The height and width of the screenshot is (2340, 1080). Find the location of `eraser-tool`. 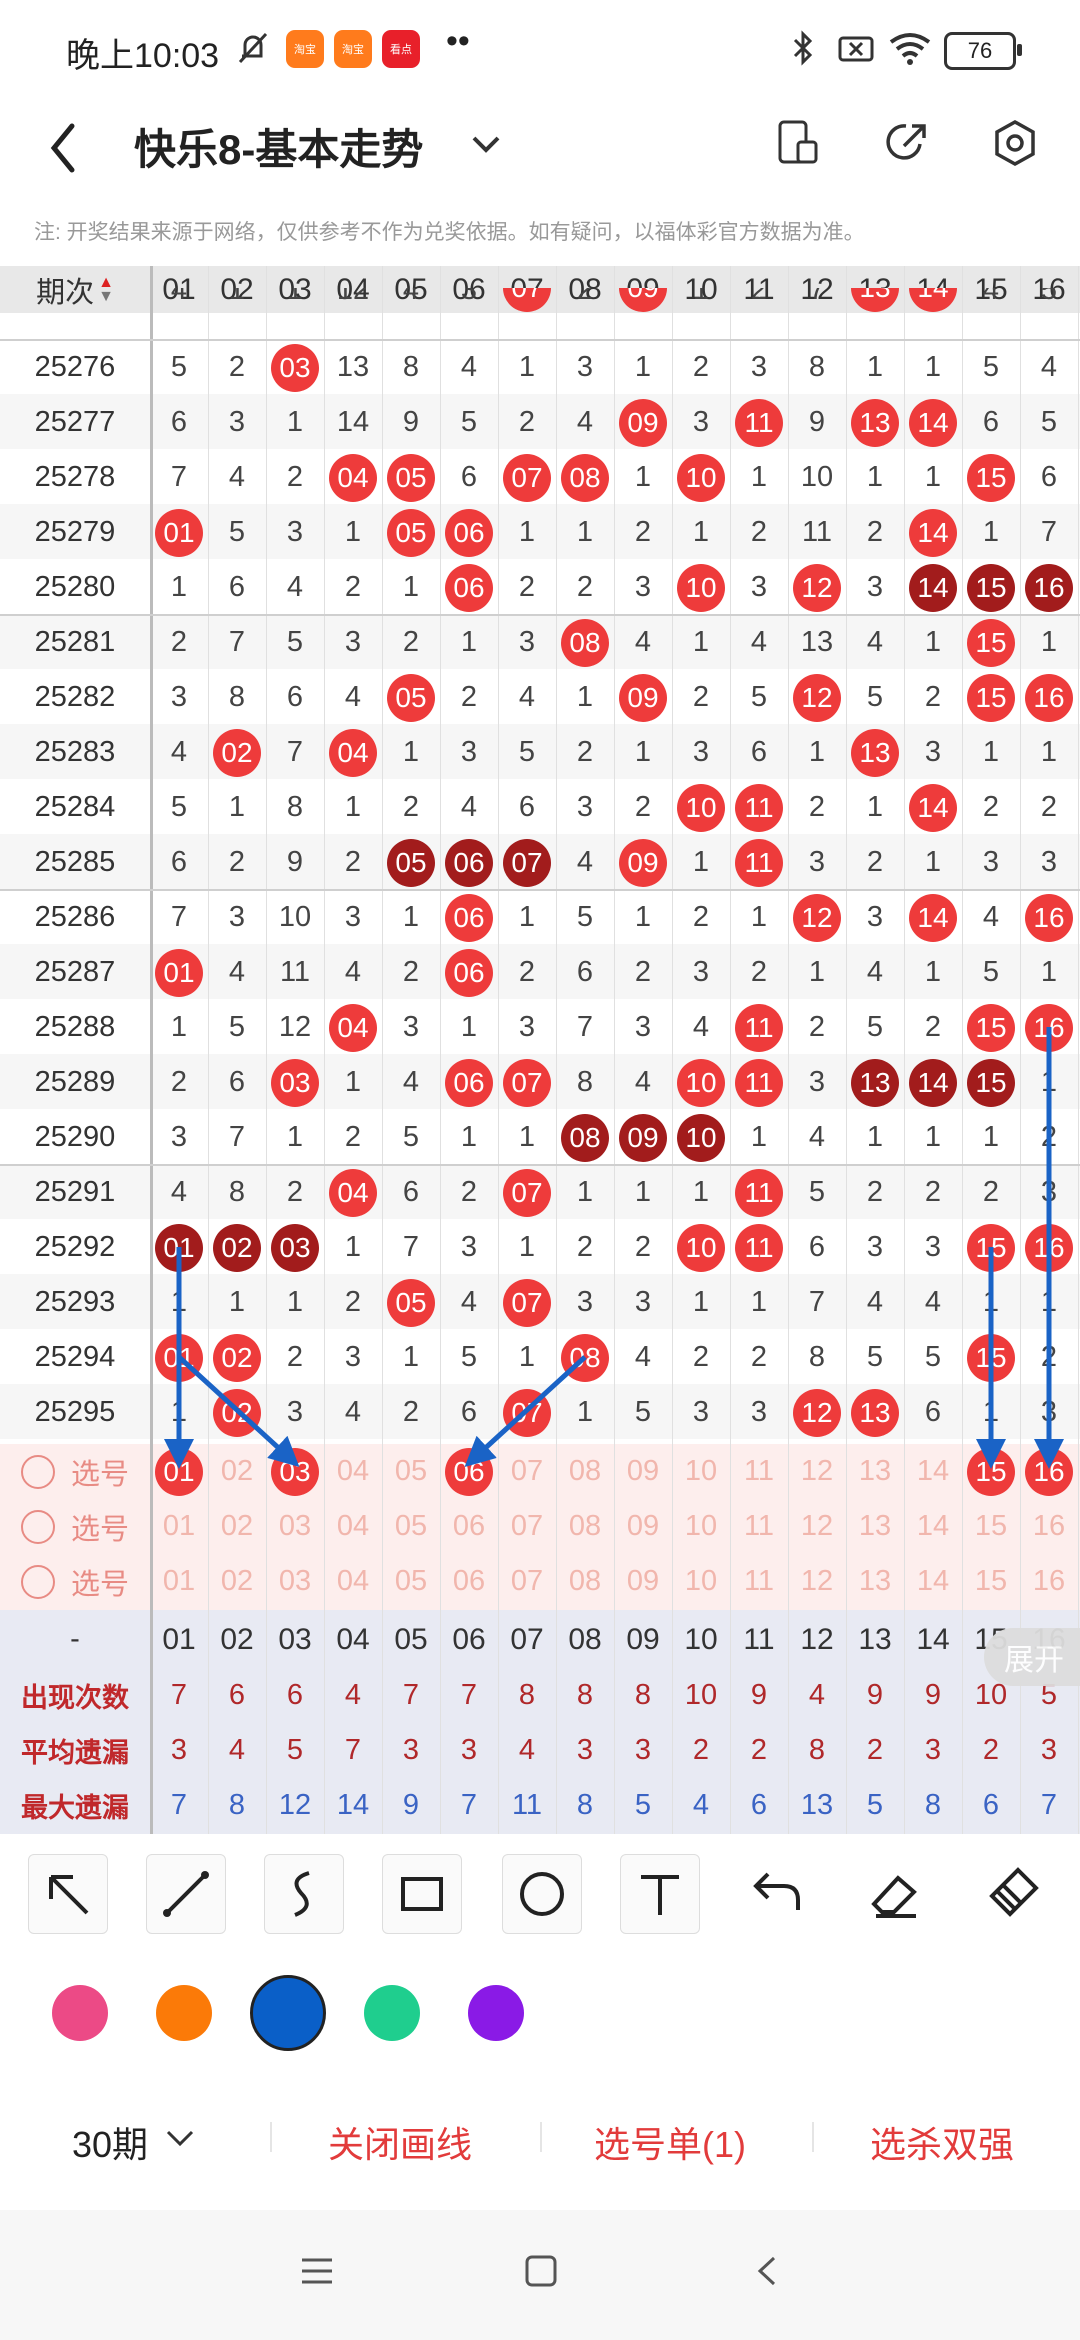

eraser-tool is located at coordinates (895, 1893).